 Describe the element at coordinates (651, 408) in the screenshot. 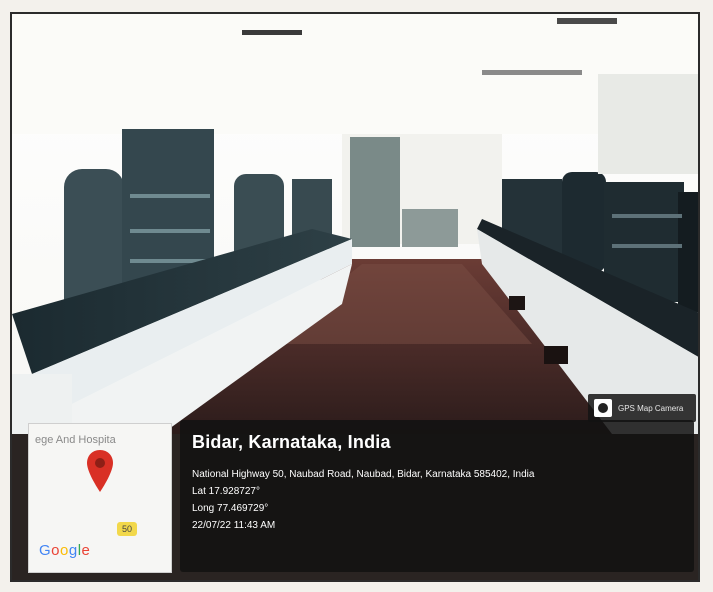

I see `camera-badge-label: GPS Map Camera` at that location.